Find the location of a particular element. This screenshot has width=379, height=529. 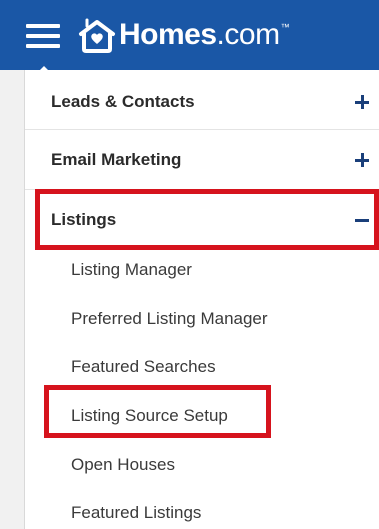

menu-section-listings: Listings is located at coordinates (202, 220).